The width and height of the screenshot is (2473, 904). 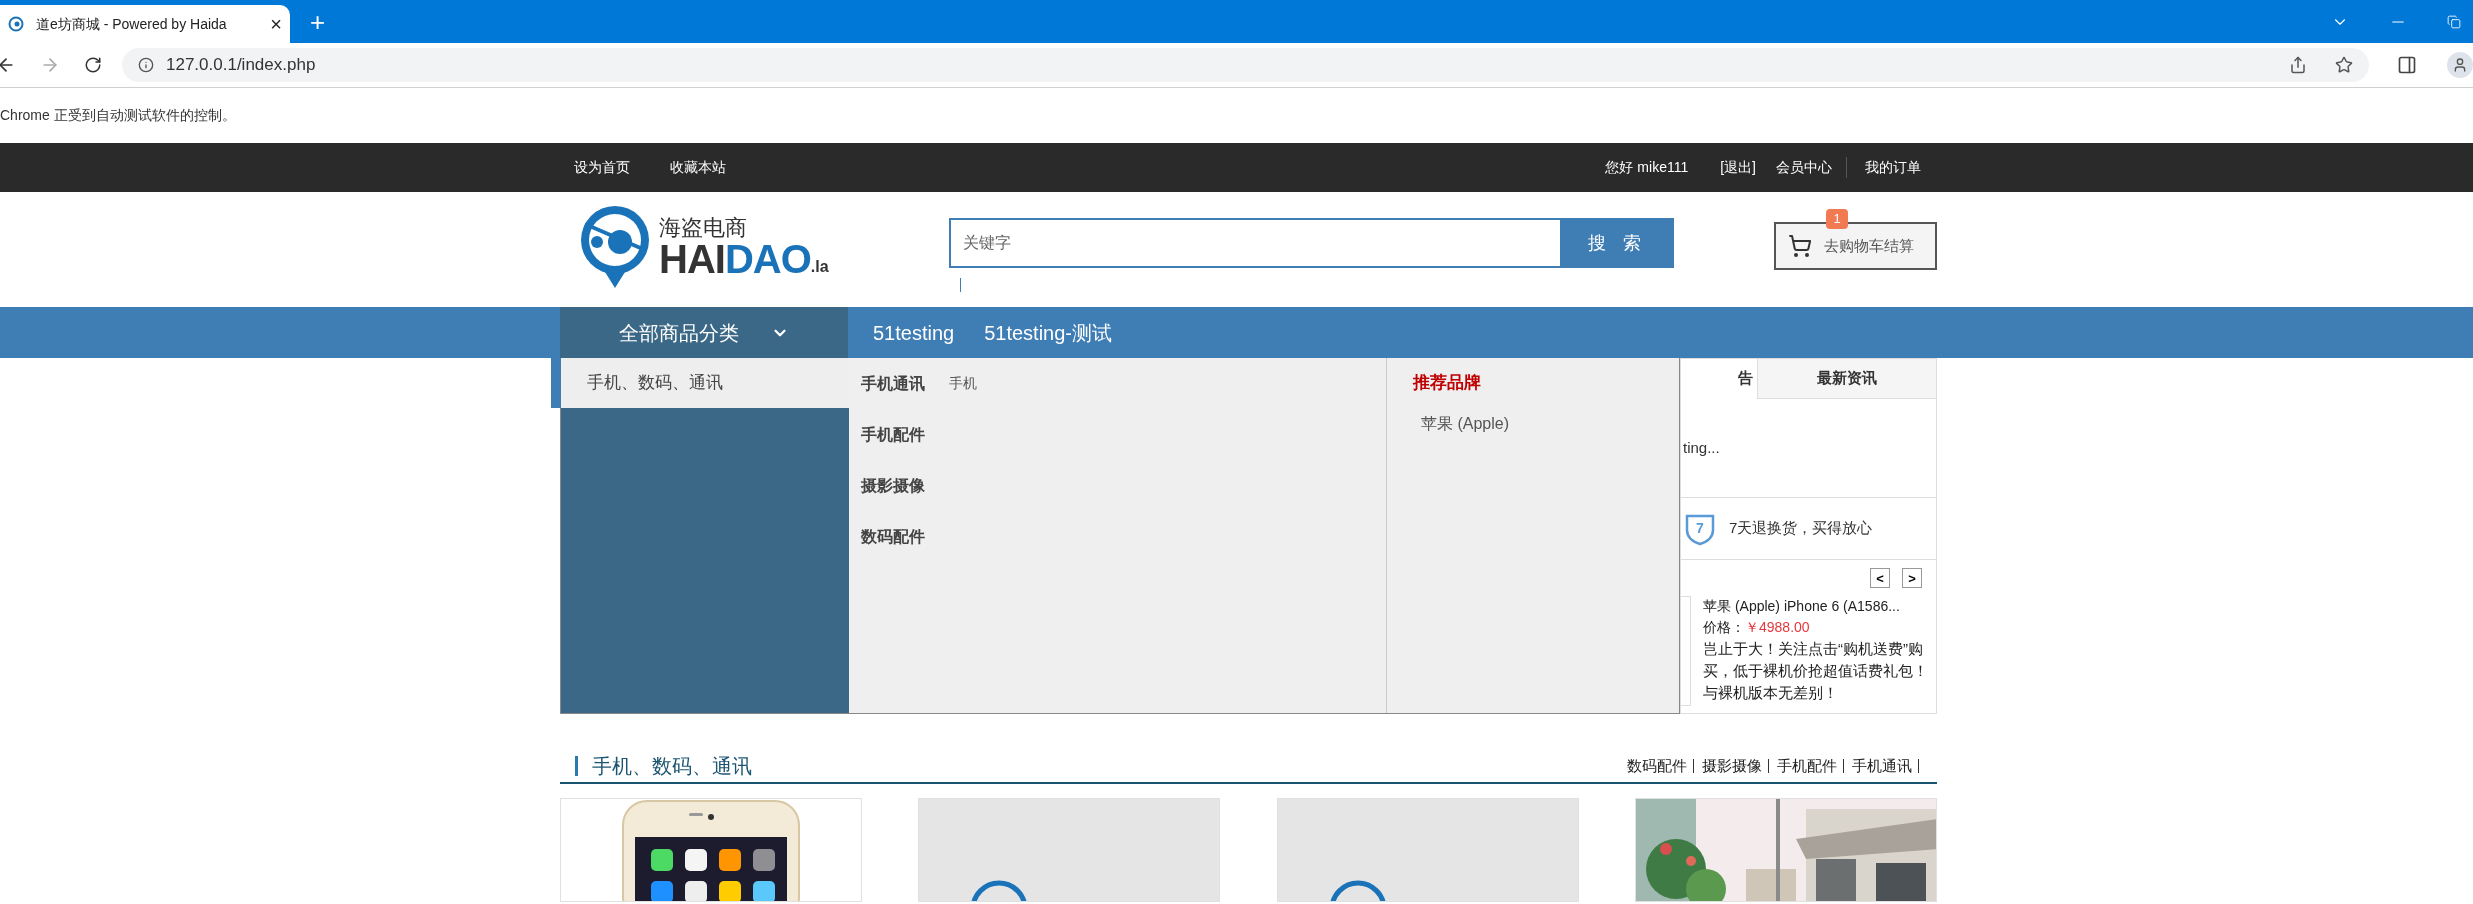 What do you see at coordinates (893, 435) in the screenshot?
I see `subcategory-heading: 手机配件` at bounding box center [893, 435].